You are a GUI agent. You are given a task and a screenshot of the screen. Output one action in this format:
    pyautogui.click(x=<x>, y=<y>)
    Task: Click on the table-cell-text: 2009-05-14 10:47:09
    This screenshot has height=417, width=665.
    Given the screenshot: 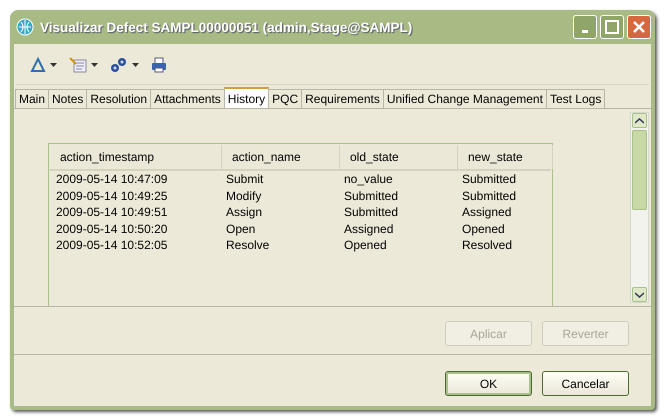 What is the action you would take?
    pyautogui.click(x=111, y=179)
    